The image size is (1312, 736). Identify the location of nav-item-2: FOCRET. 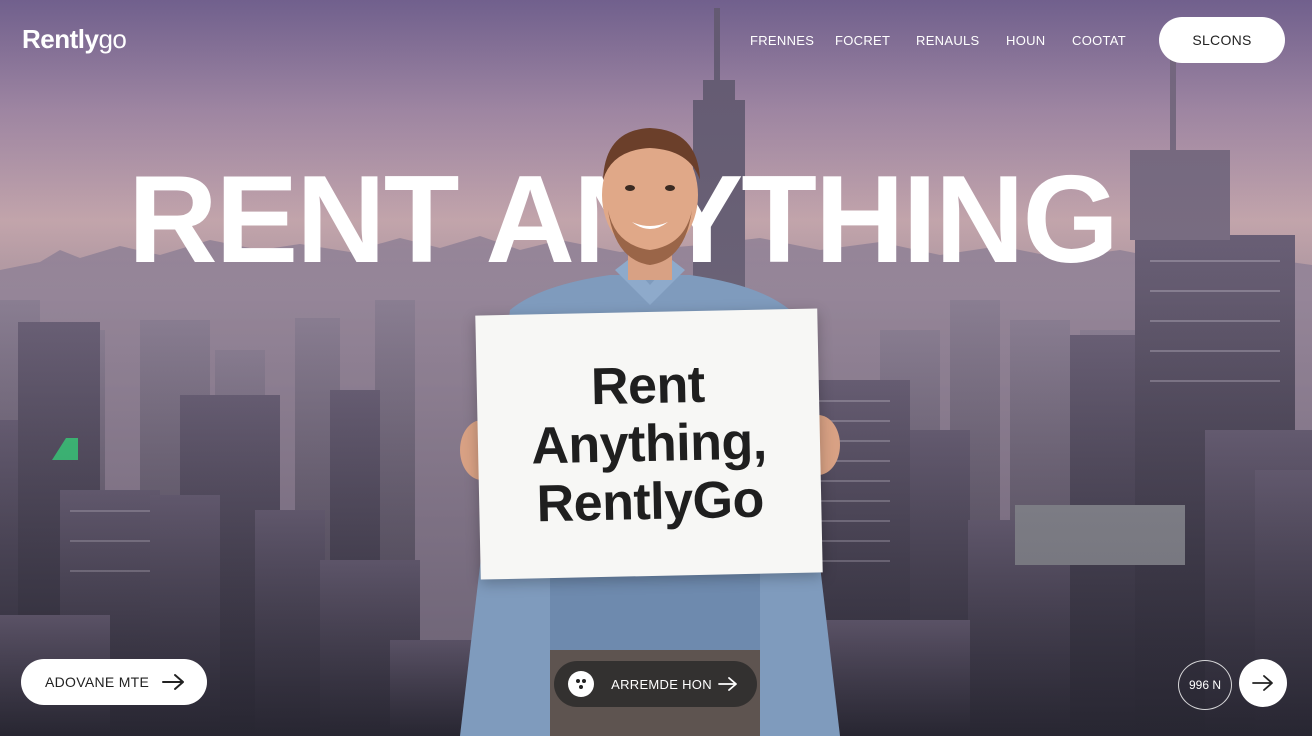
(862, 40).